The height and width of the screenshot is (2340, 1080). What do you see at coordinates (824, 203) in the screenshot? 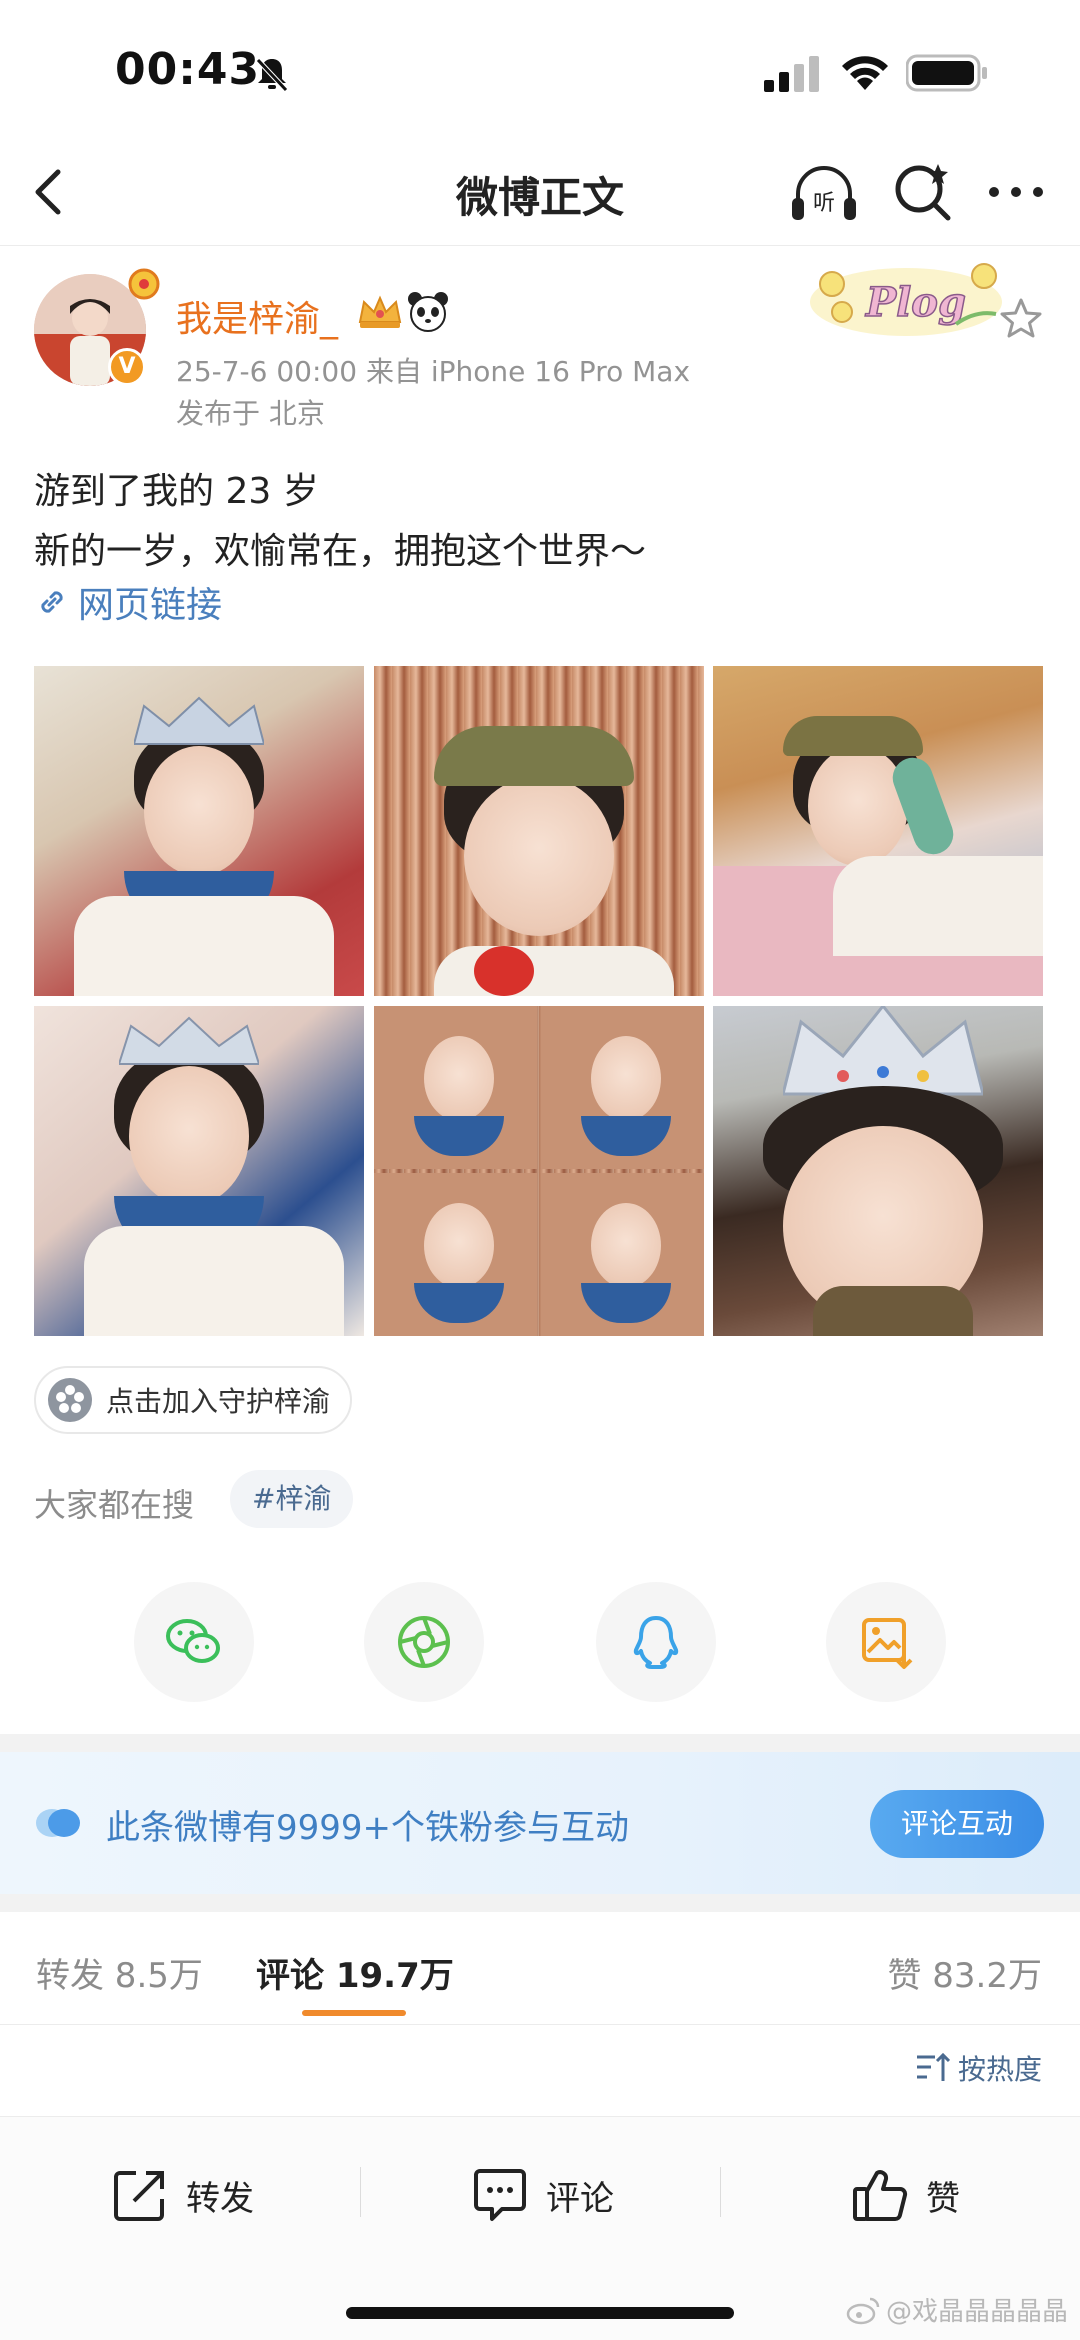
I see `listen-label: 听` at bounding box center [824, 203].